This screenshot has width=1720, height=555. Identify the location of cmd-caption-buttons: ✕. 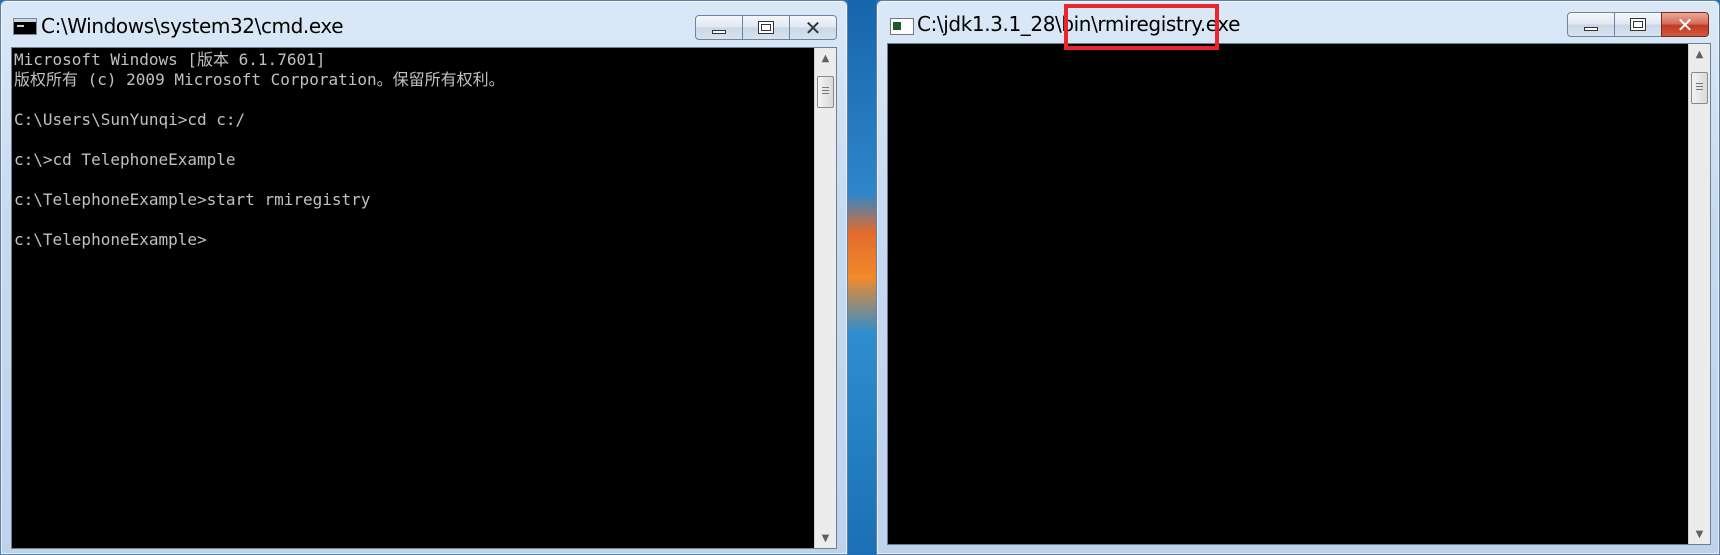
(766, 28).